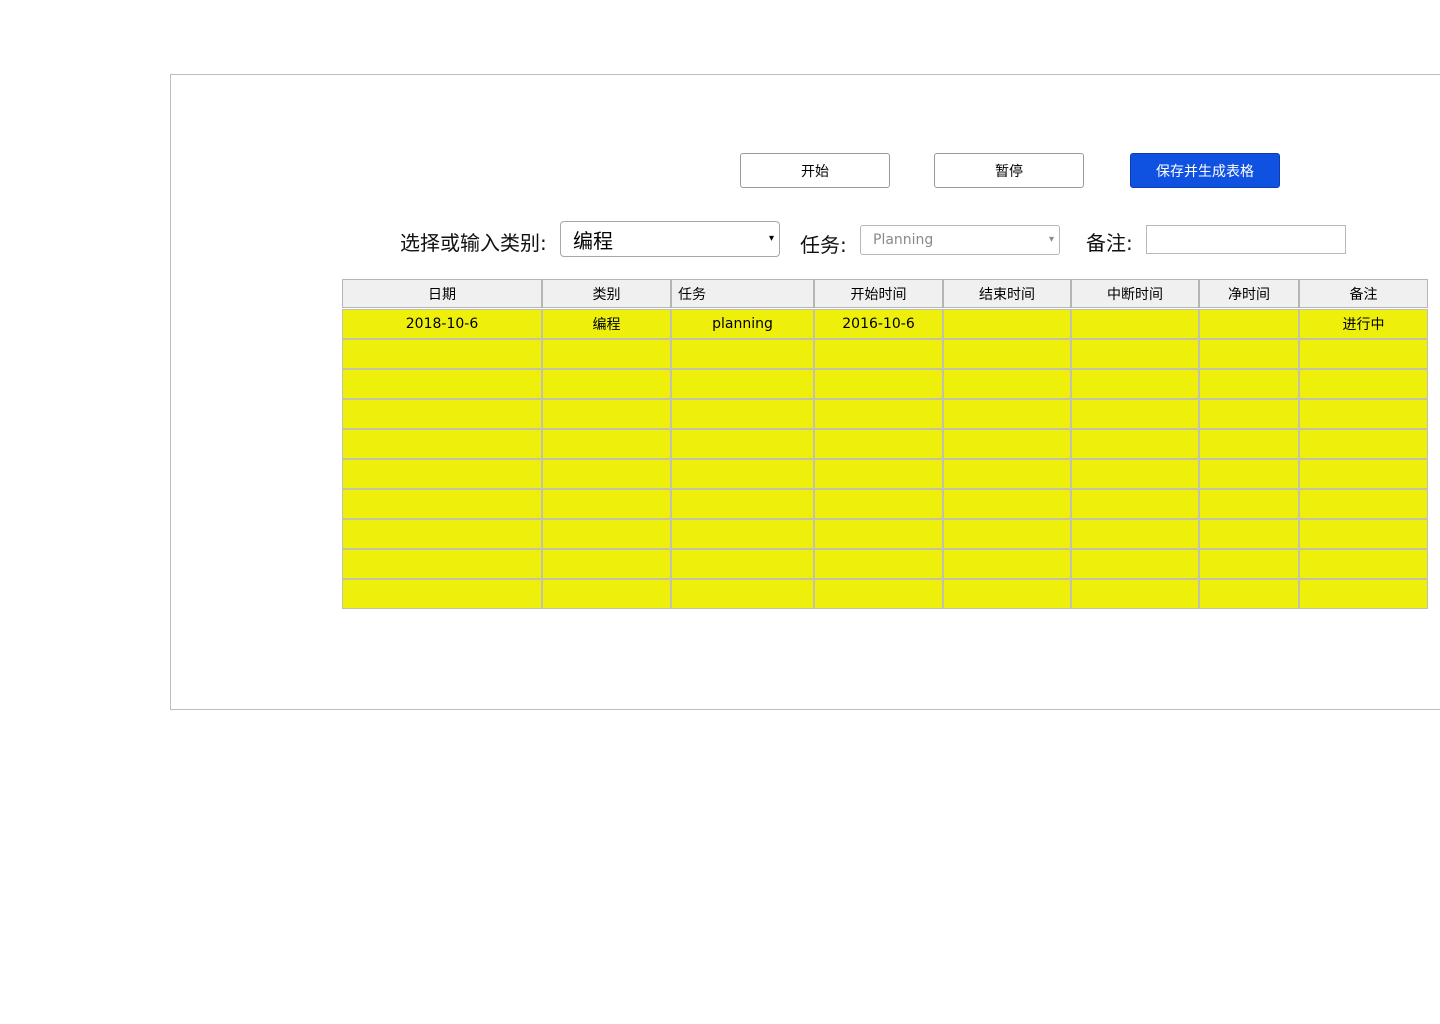 The image size is (1440, 1024). I want to click on note-input, so click(1246, 239).